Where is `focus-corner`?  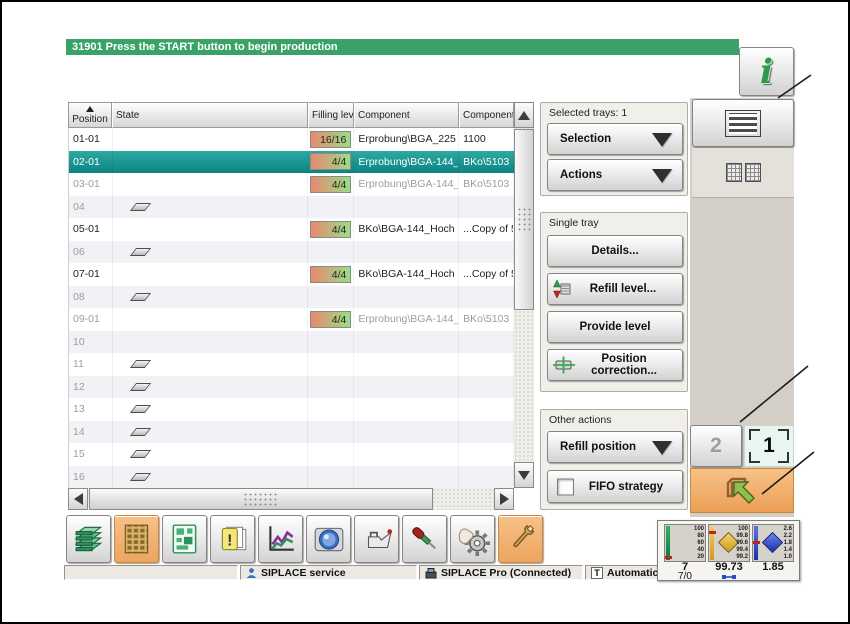 focus-corner is located at coordinates (754, 457).